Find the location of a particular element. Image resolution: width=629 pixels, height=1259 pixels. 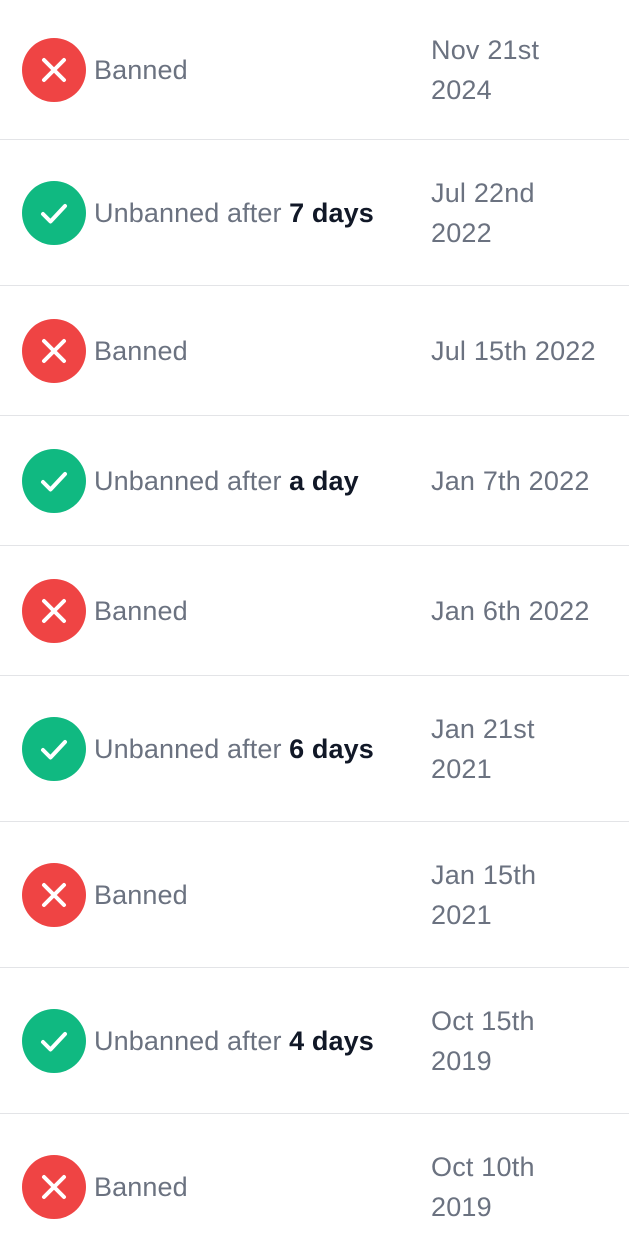

history-row: Banned Jul 15th 2022 is located at coordinates (314, 351).